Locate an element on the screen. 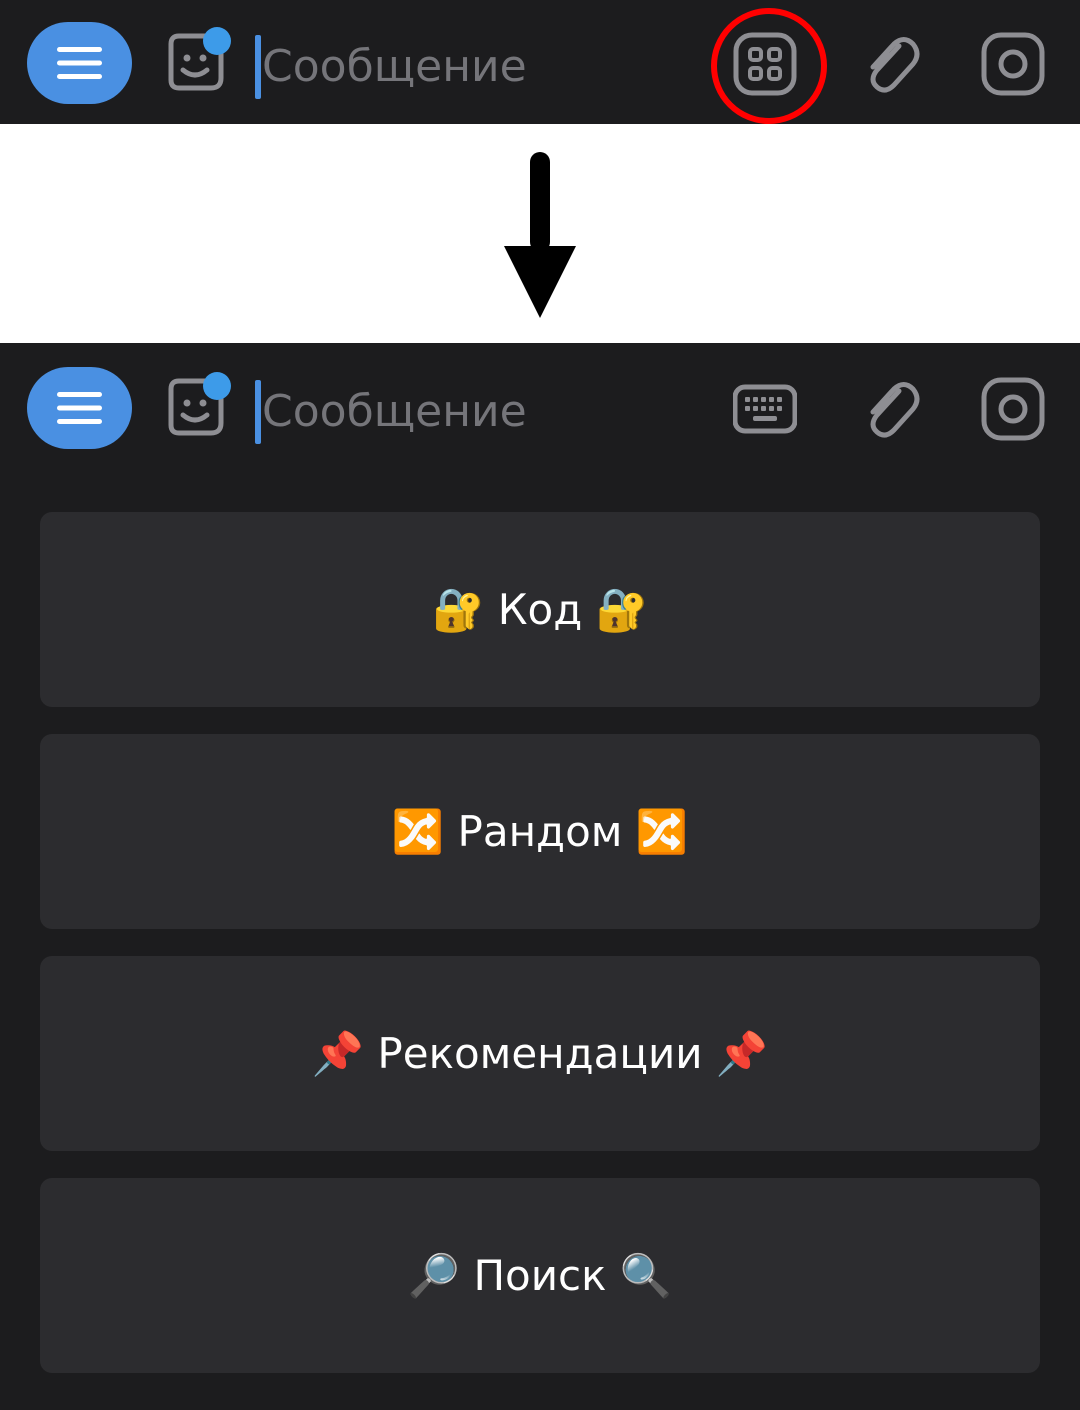 Image resolution: width=1080 pixels, height=1410 pixels. reply-button-label: 🔀 Рандом 🔀 is located at coordinates (540, 831).